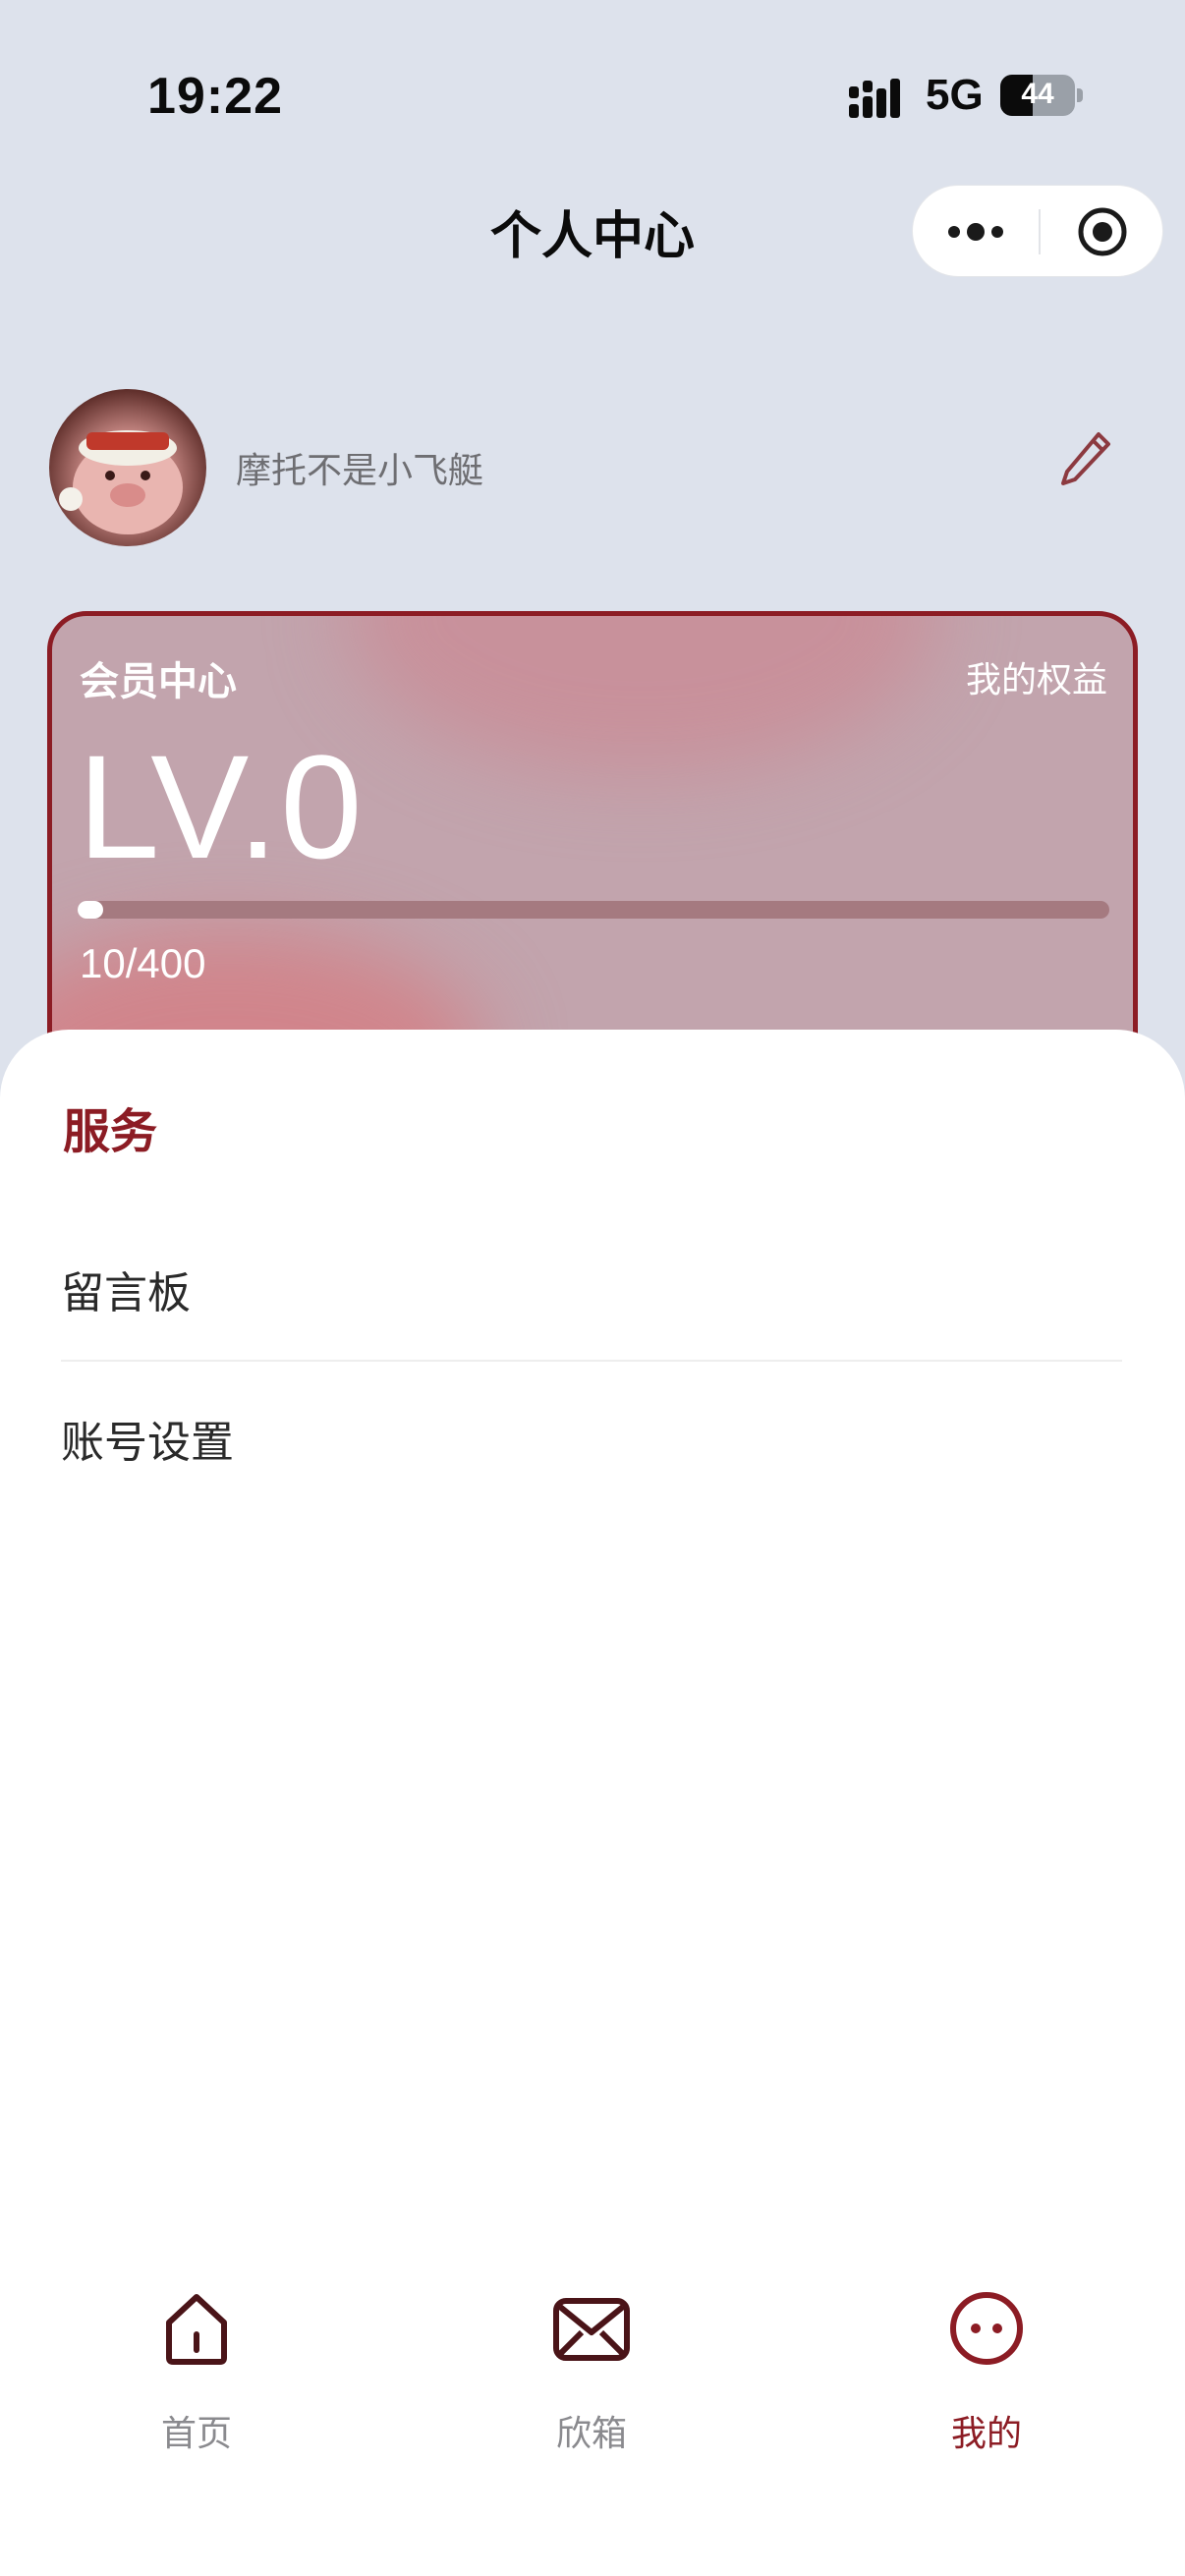 The image size is (1185, 2576). What do you see at coordinates (1080, 95) in the screenshot?
I see `battery-cap` at bounding box center [1080, 95].